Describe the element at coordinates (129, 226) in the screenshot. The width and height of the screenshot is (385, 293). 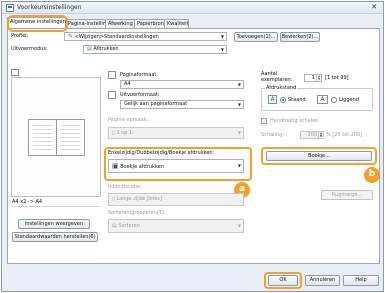
I see `sorting-value: Sorteren` at that location.